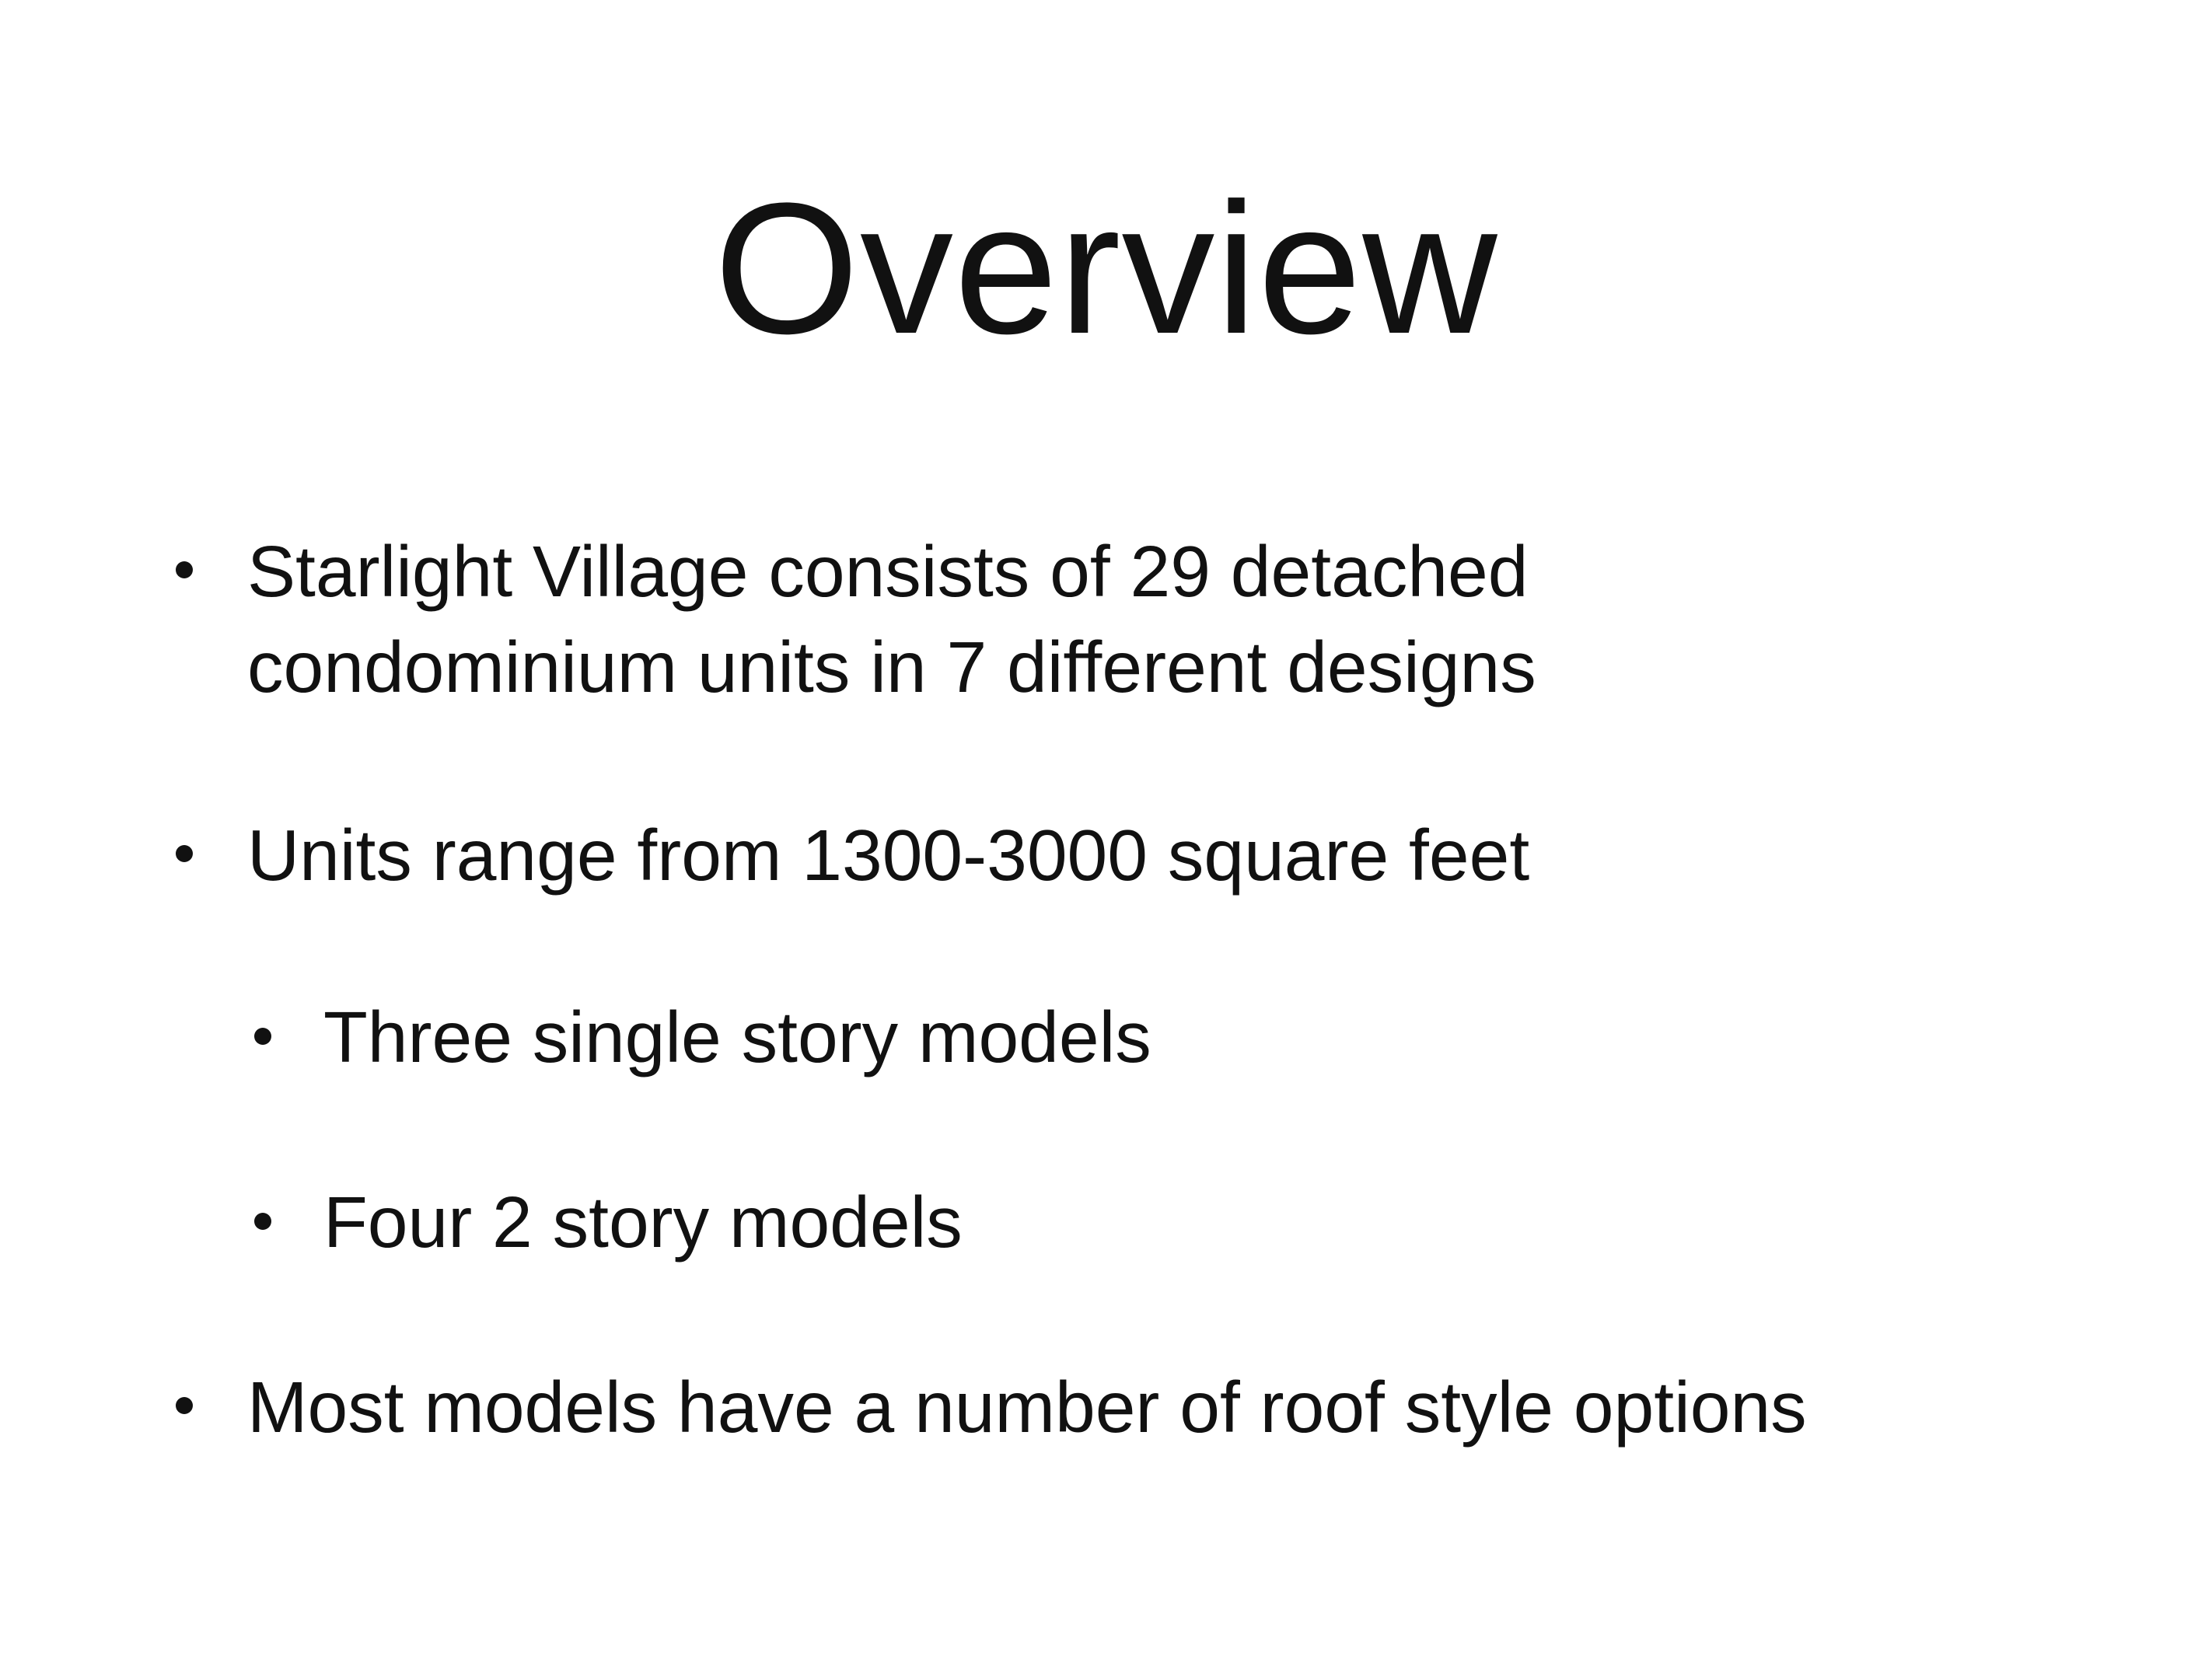 This screenshot has width=2212, height=1659. What do you see at coordinates (891, 667) in the screenshot?
I see `bullet-text-continuation: condominium units in 7 different designs` at bounding box center [891, 667].